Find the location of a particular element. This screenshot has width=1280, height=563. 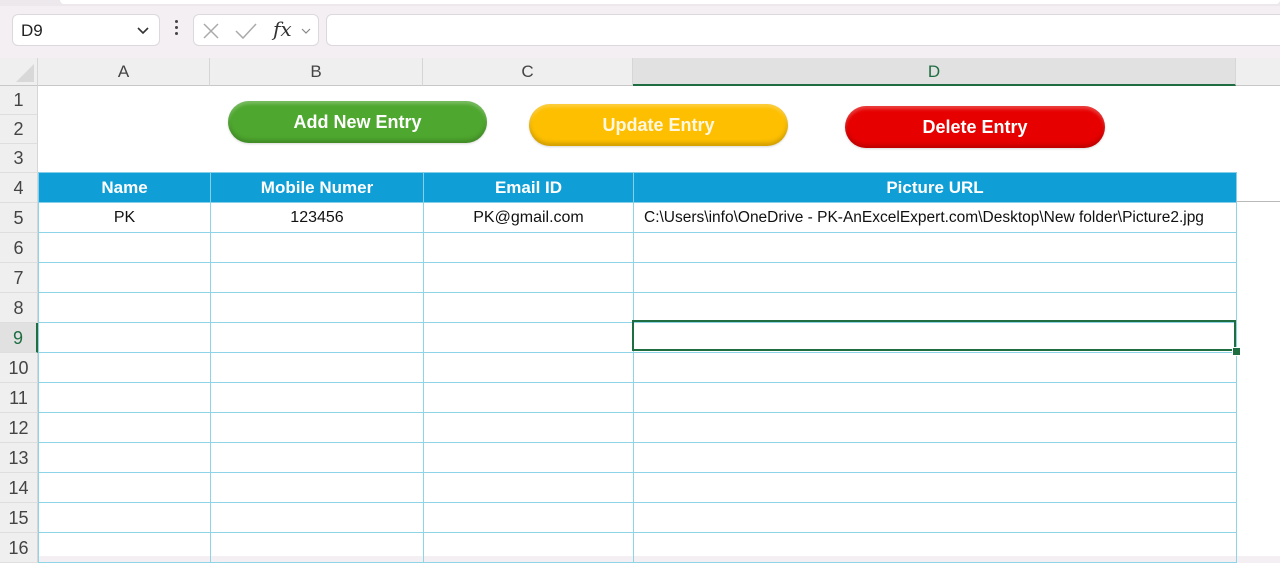

select-all-button is located at coordinates (19, 72).